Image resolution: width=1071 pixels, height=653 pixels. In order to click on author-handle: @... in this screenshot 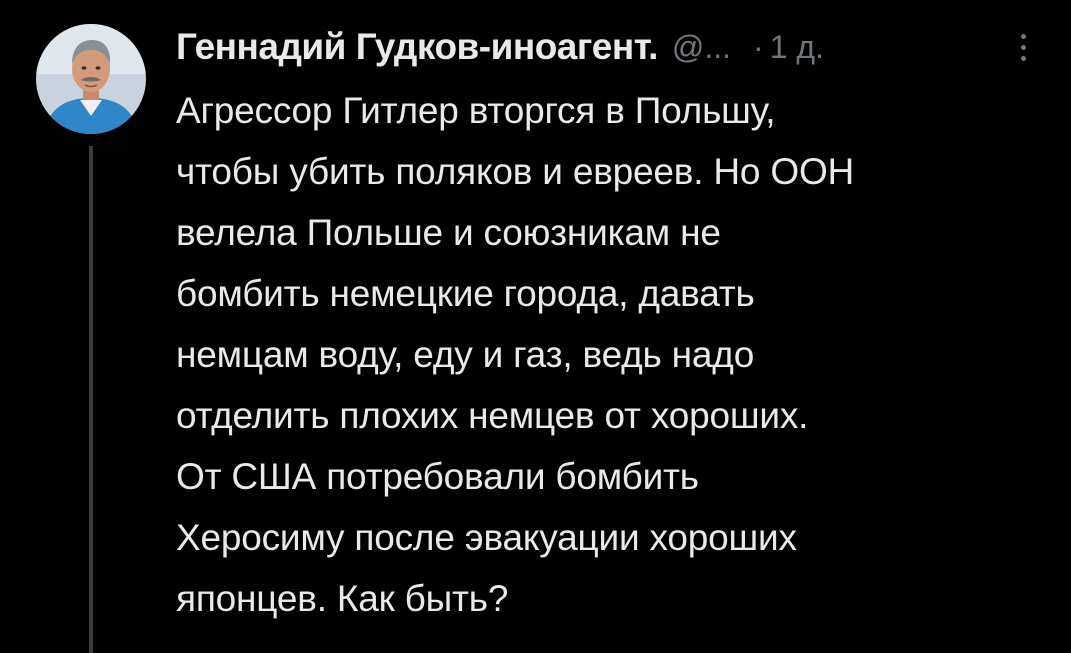, I will do `click(701, 47)`.